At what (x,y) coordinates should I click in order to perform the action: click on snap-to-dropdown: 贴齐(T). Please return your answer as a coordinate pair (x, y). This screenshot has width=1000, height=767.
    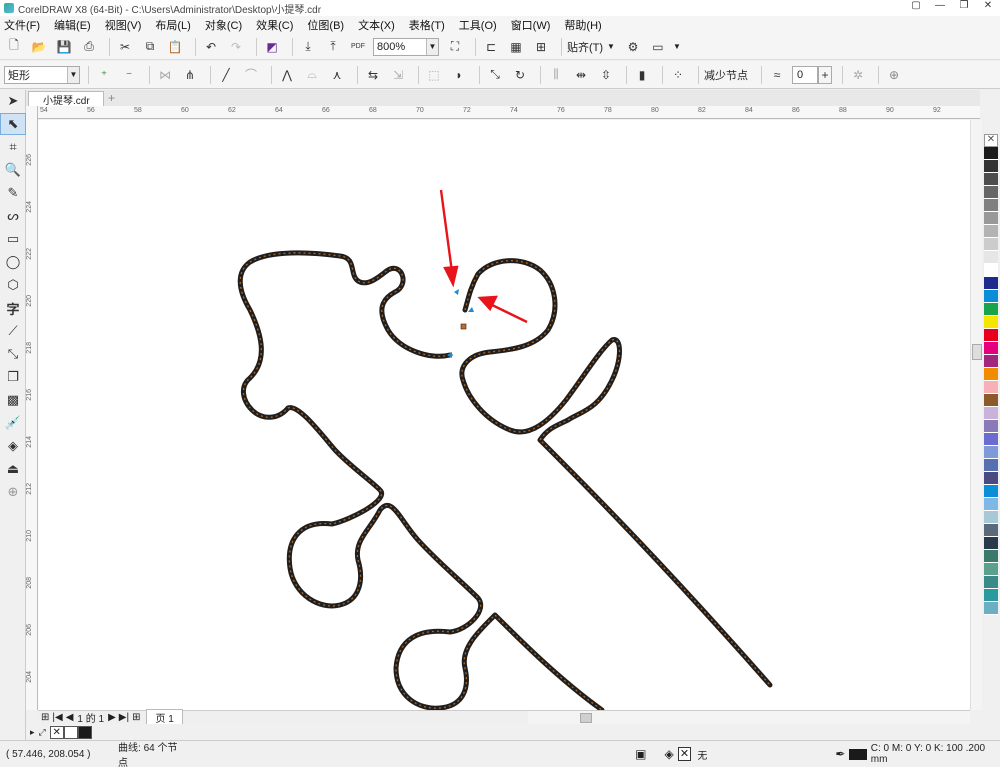
    Looking at the image, I should click on (585, 47).